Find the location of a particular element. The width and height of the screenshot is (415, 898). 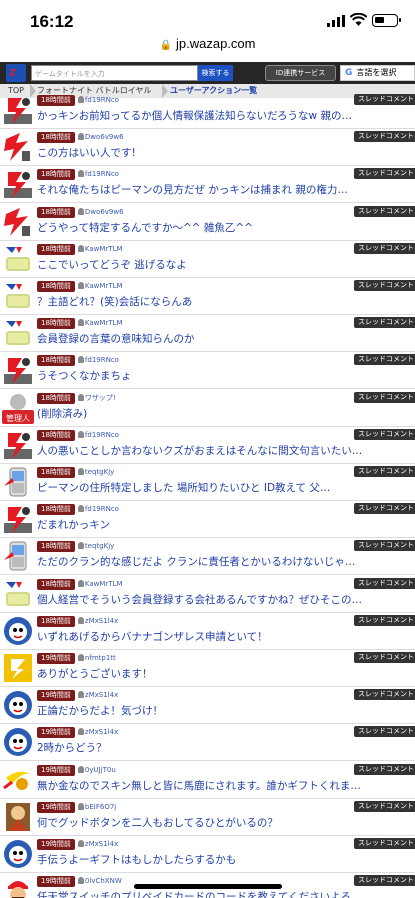

list-item: 18時間前 KawMrTLM ？主語どれ？(笑)会話にならんあ スレッドコメント is located at coordinates (207, 296).